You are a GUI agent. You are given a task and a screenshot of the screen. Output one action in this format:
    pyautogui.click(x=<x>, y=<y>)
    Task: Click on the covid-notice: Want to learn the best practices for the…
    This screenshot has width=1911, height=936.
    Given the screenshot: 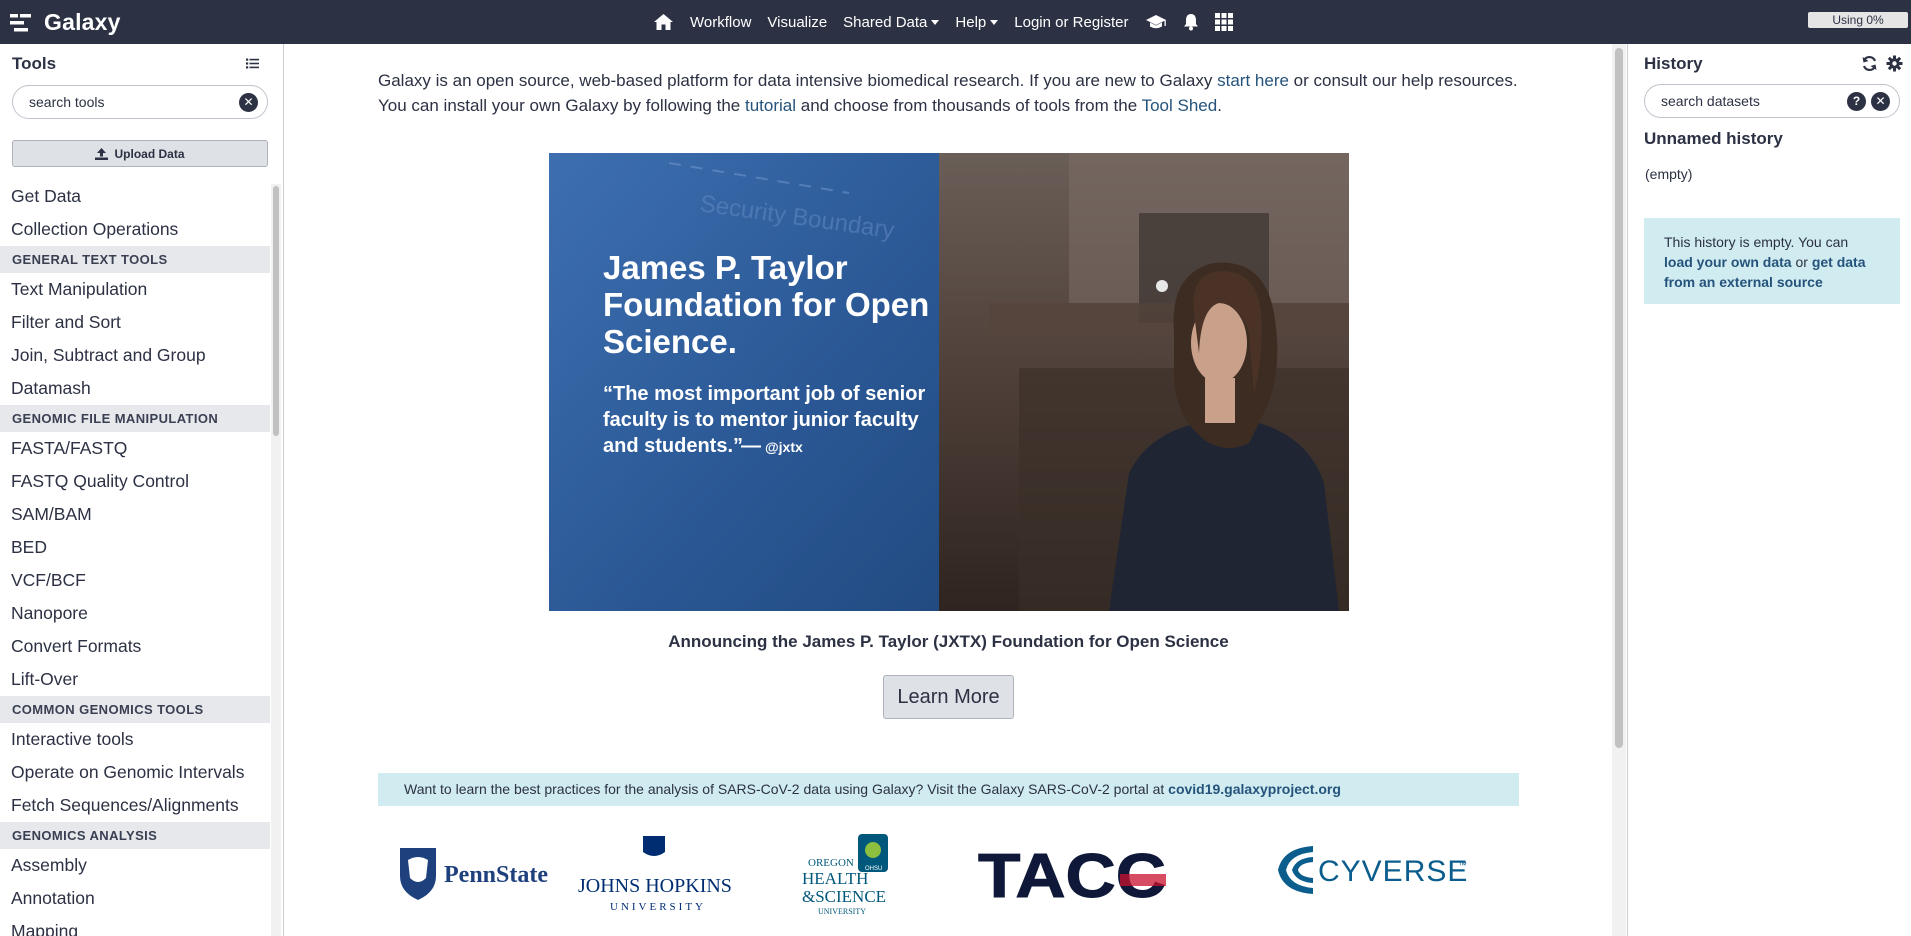 What is the action you would take?
    pyautogui.click(x=948, y=789)
    